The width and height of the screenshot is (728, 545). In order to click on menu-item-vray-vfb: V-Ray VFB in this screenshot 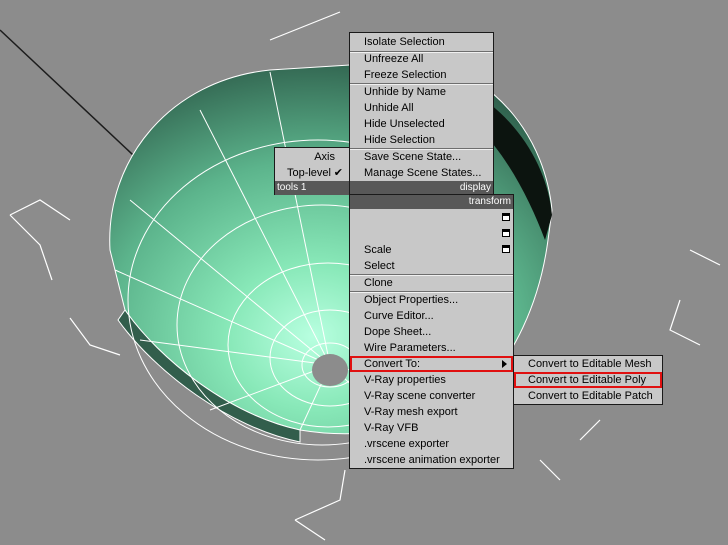, I will do `click(431, 428)`.